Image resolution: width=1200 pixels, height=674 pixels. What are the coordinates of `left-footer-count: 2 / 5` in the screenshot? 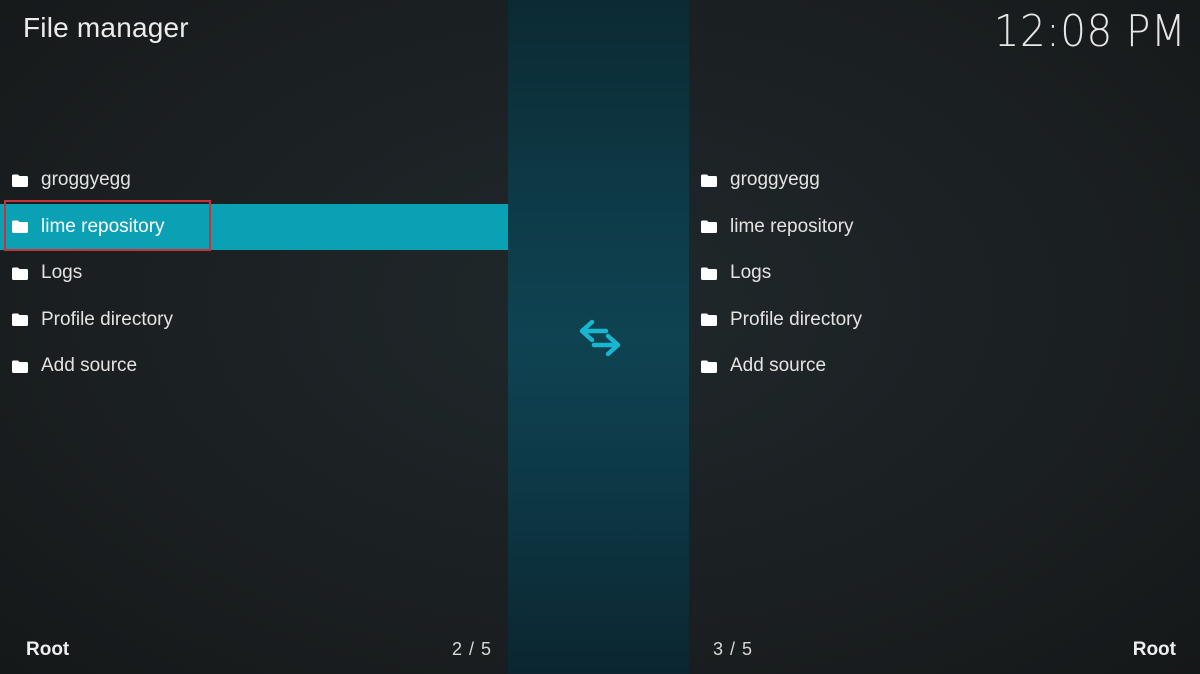 It's located at (472, 649).